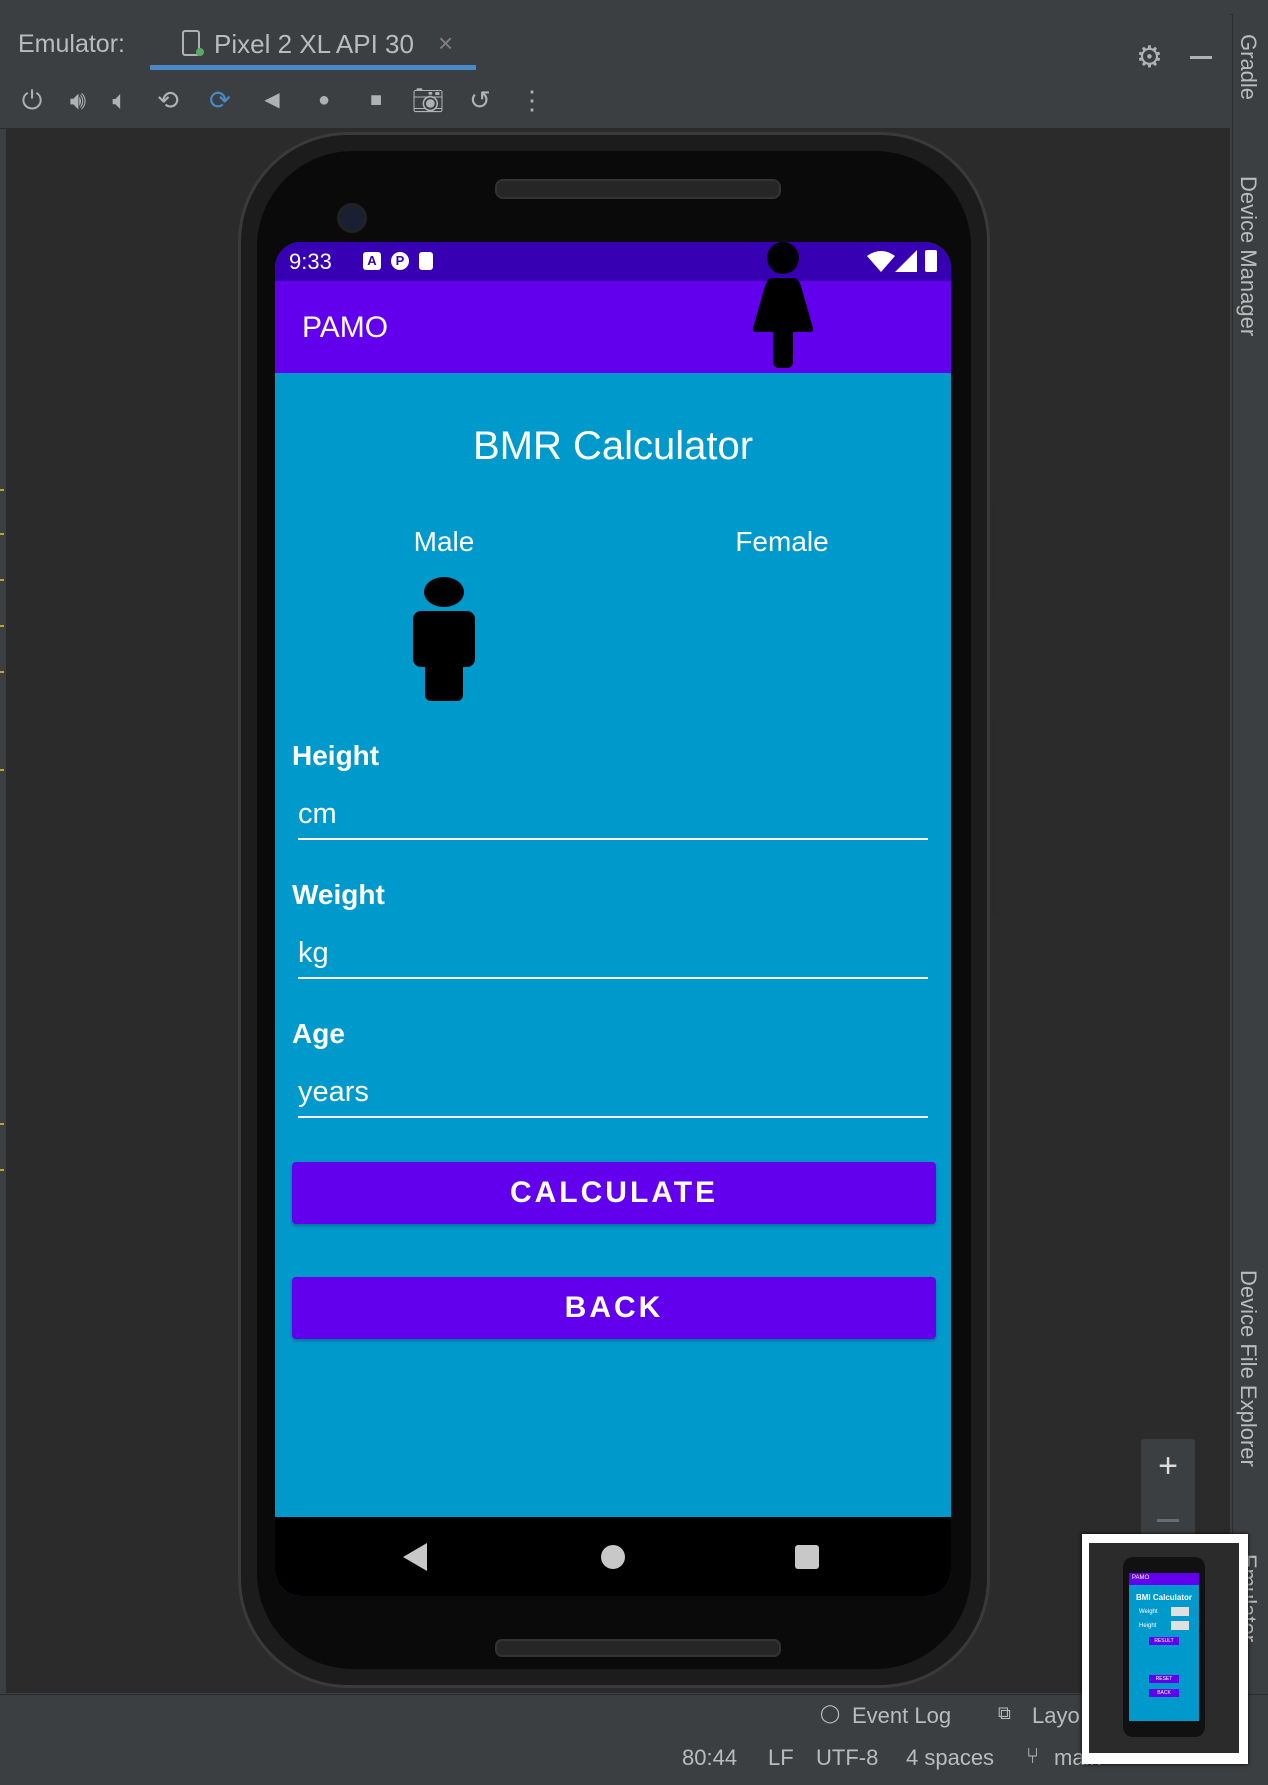 This screenshot has height=1785, width=1268. Describe the element at coordinates (1168, 1466) in the screenshot. I see `zoom-in-icon: +` at that location.